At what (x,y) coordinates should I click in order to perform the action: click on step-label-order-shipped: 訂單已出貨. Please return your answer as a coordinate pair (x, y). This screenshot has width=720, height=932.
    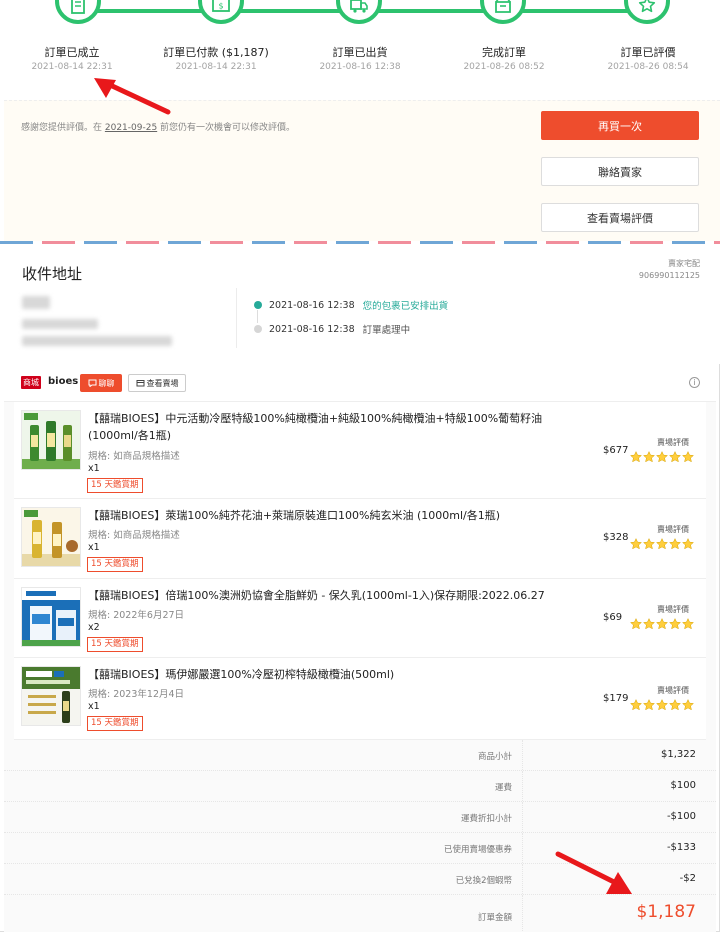
    Looking at the image, I should click on (360, 52).